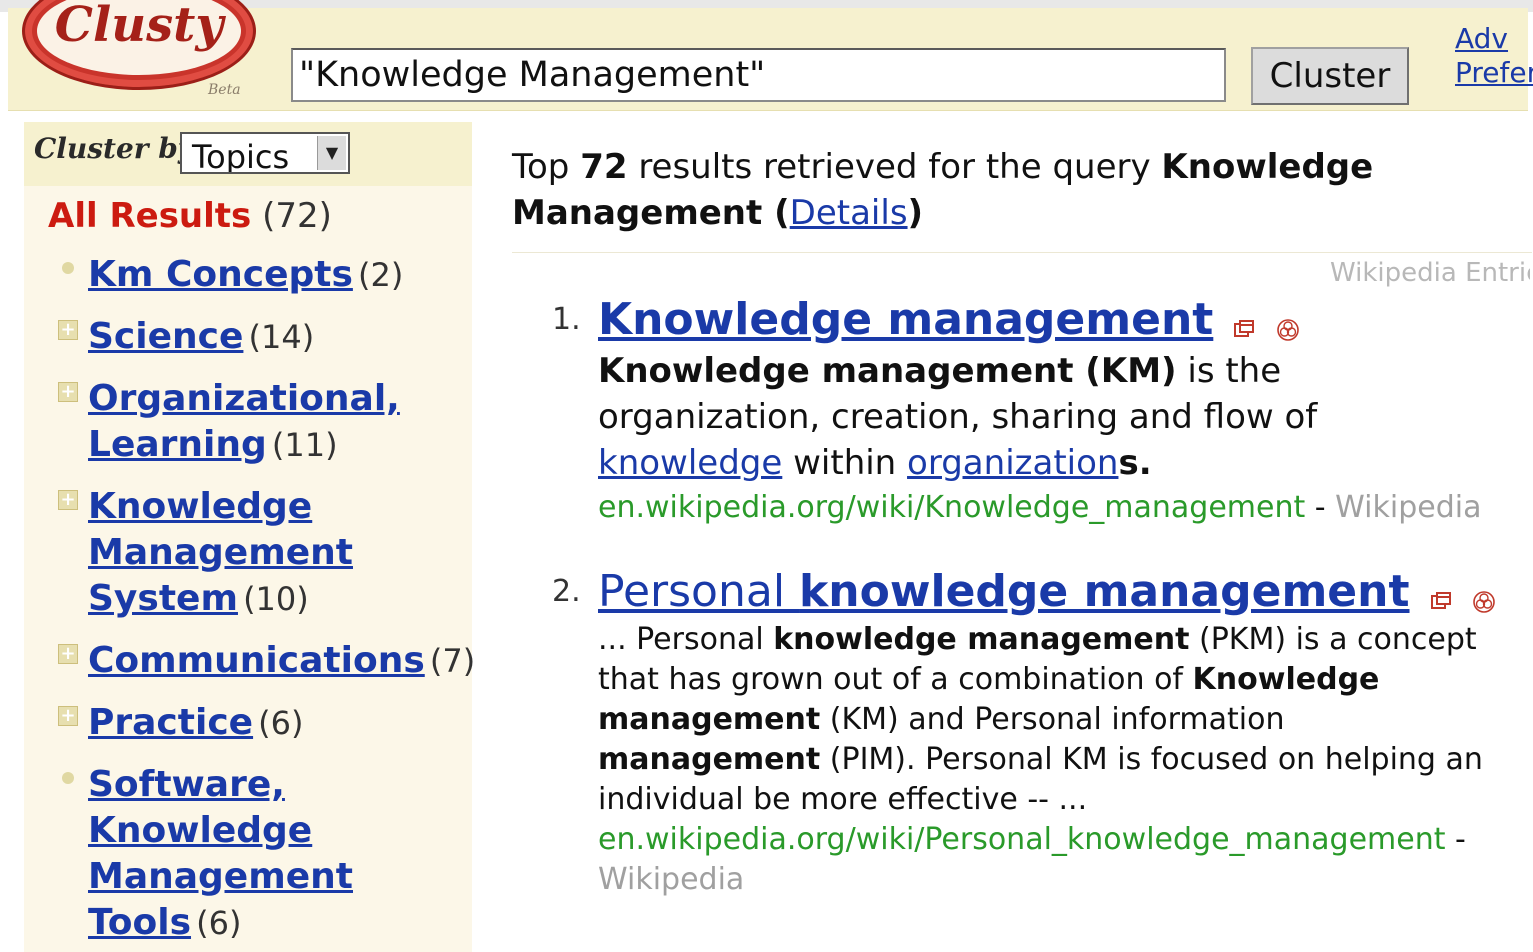 This screenshot has height=952, width=1533. I want to click on cluster-count: (14), so click(281, 337).